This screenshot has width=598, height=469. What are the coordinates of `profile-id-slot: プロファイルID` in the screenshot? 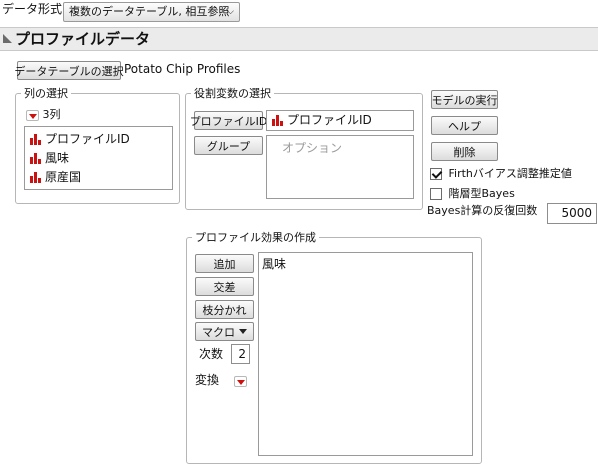 It's located at (340, 120).